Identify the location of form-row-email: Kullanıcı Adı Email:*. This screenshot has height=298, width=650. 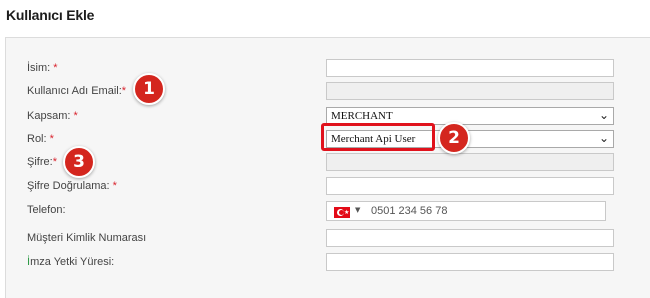
(328, 92).